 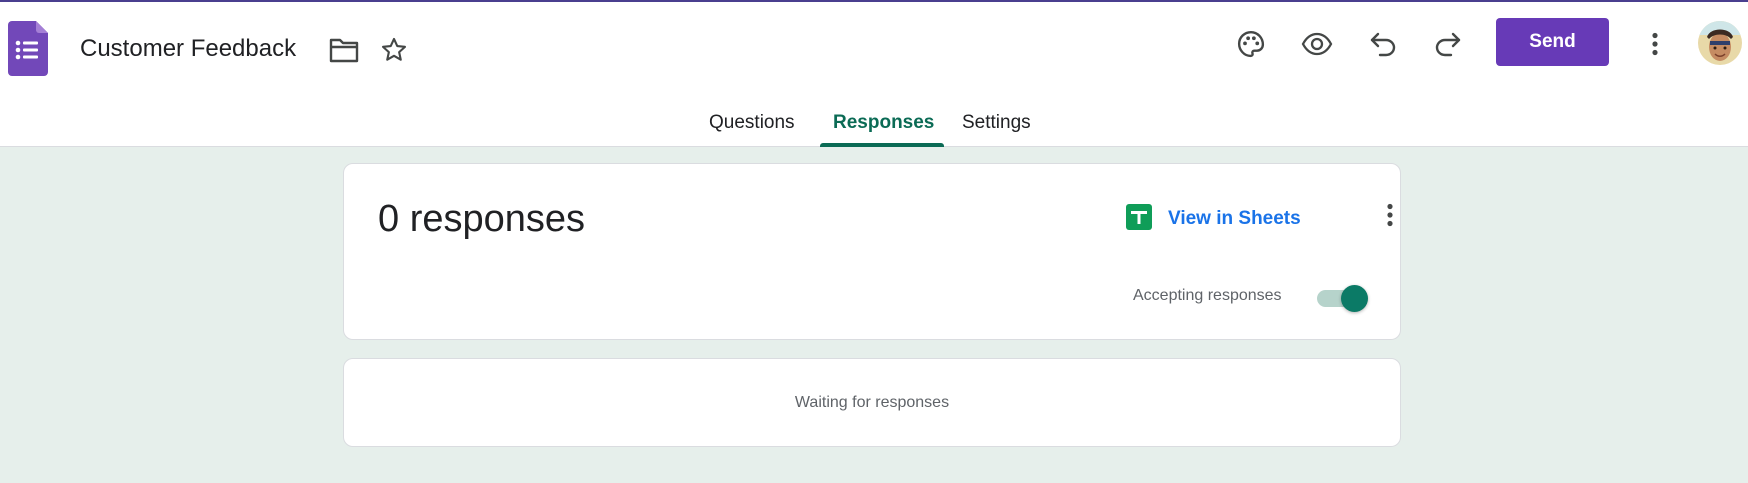 I want to click on eye-icon, so click(x=1317, y=44).